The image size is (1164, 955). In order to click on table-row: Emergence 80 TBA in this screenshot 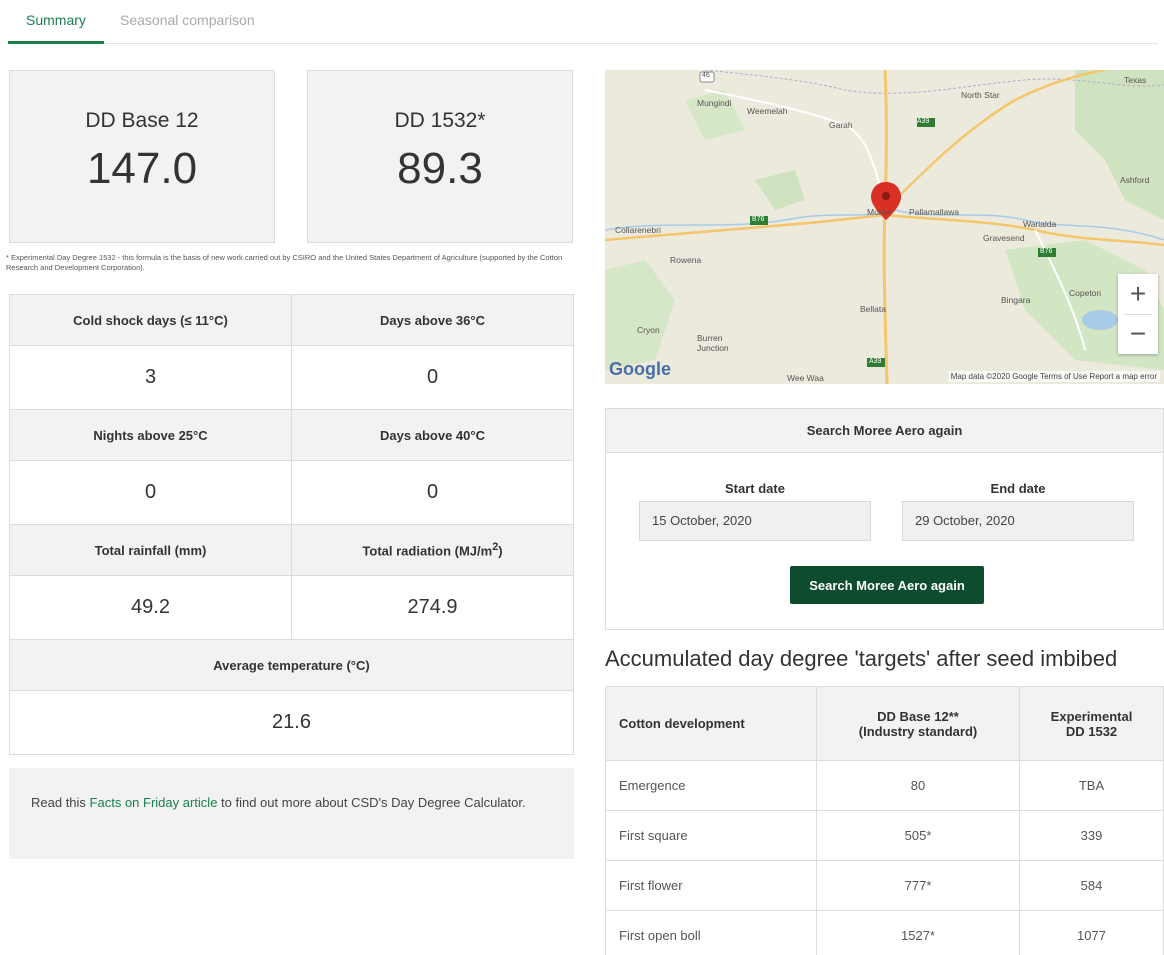, I will do `click(884, 785)`.